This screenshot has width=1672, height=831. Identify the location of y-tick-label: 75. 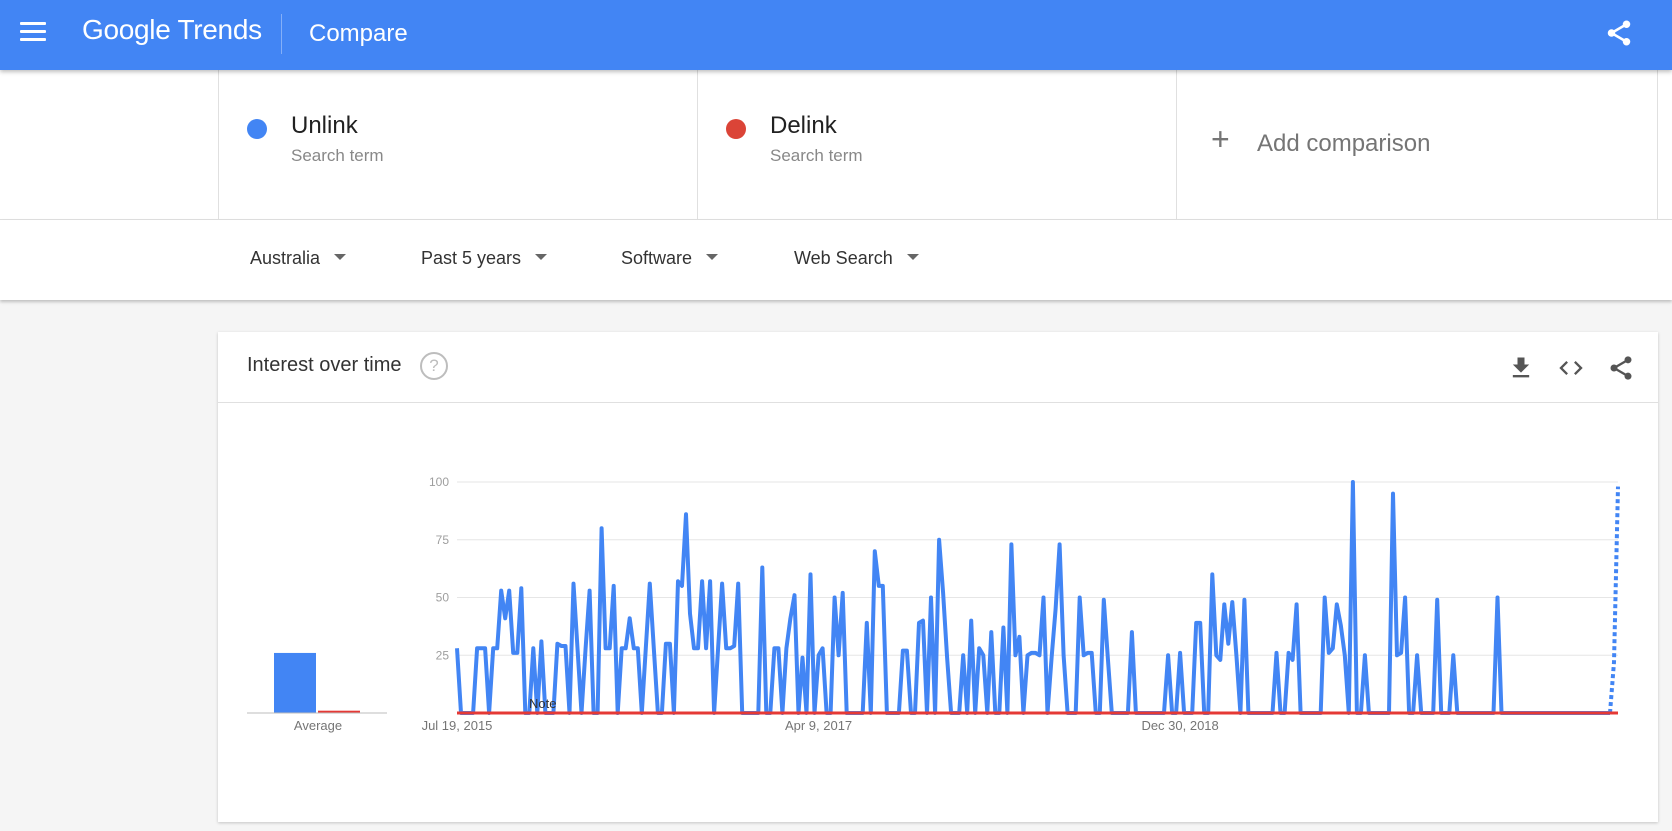
(443, 540).